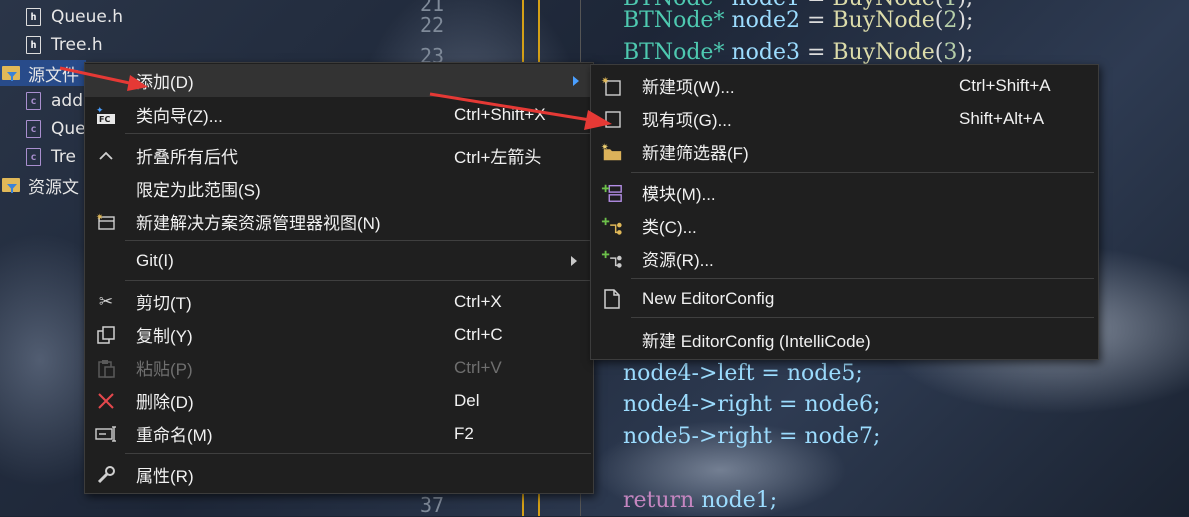  I want to click on menu-item-collapse-all: 折叠所有后代 Ctrl+左箭头, so click(339, 155).